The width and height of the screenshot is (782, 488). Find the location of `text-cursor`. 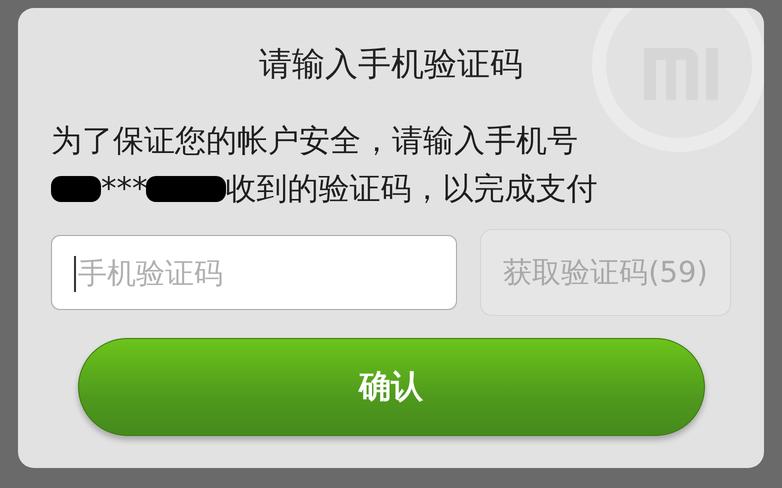

text-cursor is located at coordinates (75, 274).